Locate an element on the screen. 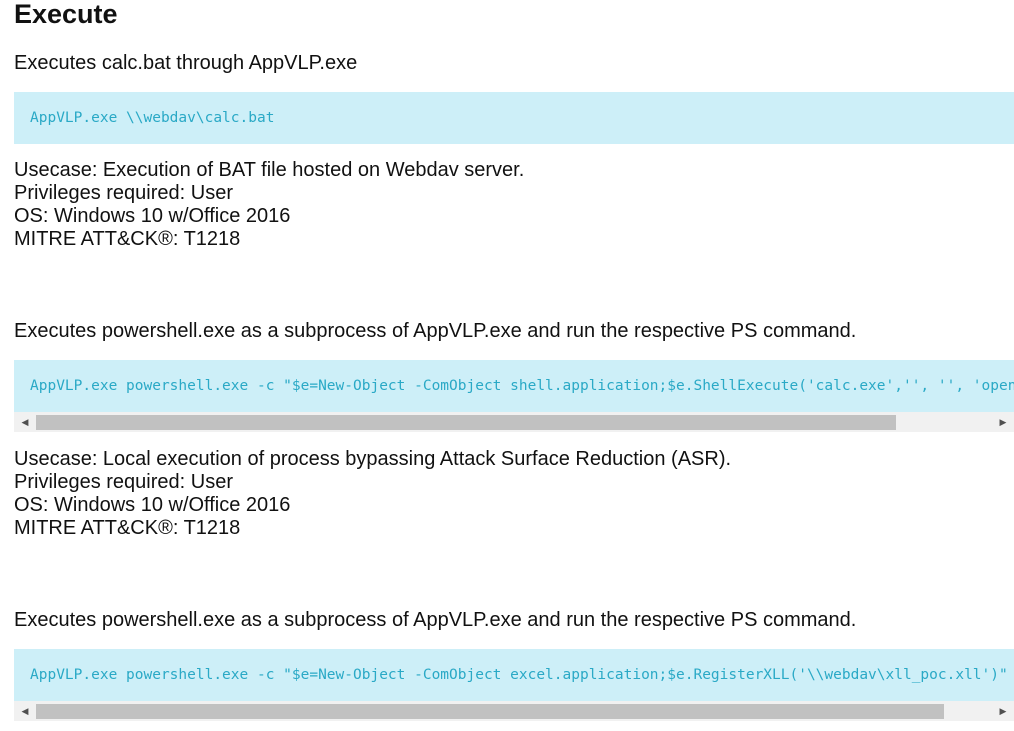 Image resolution: width=1014 pixels, height=731 pixels. page-title: Execute is located at coordinates (66, 14).